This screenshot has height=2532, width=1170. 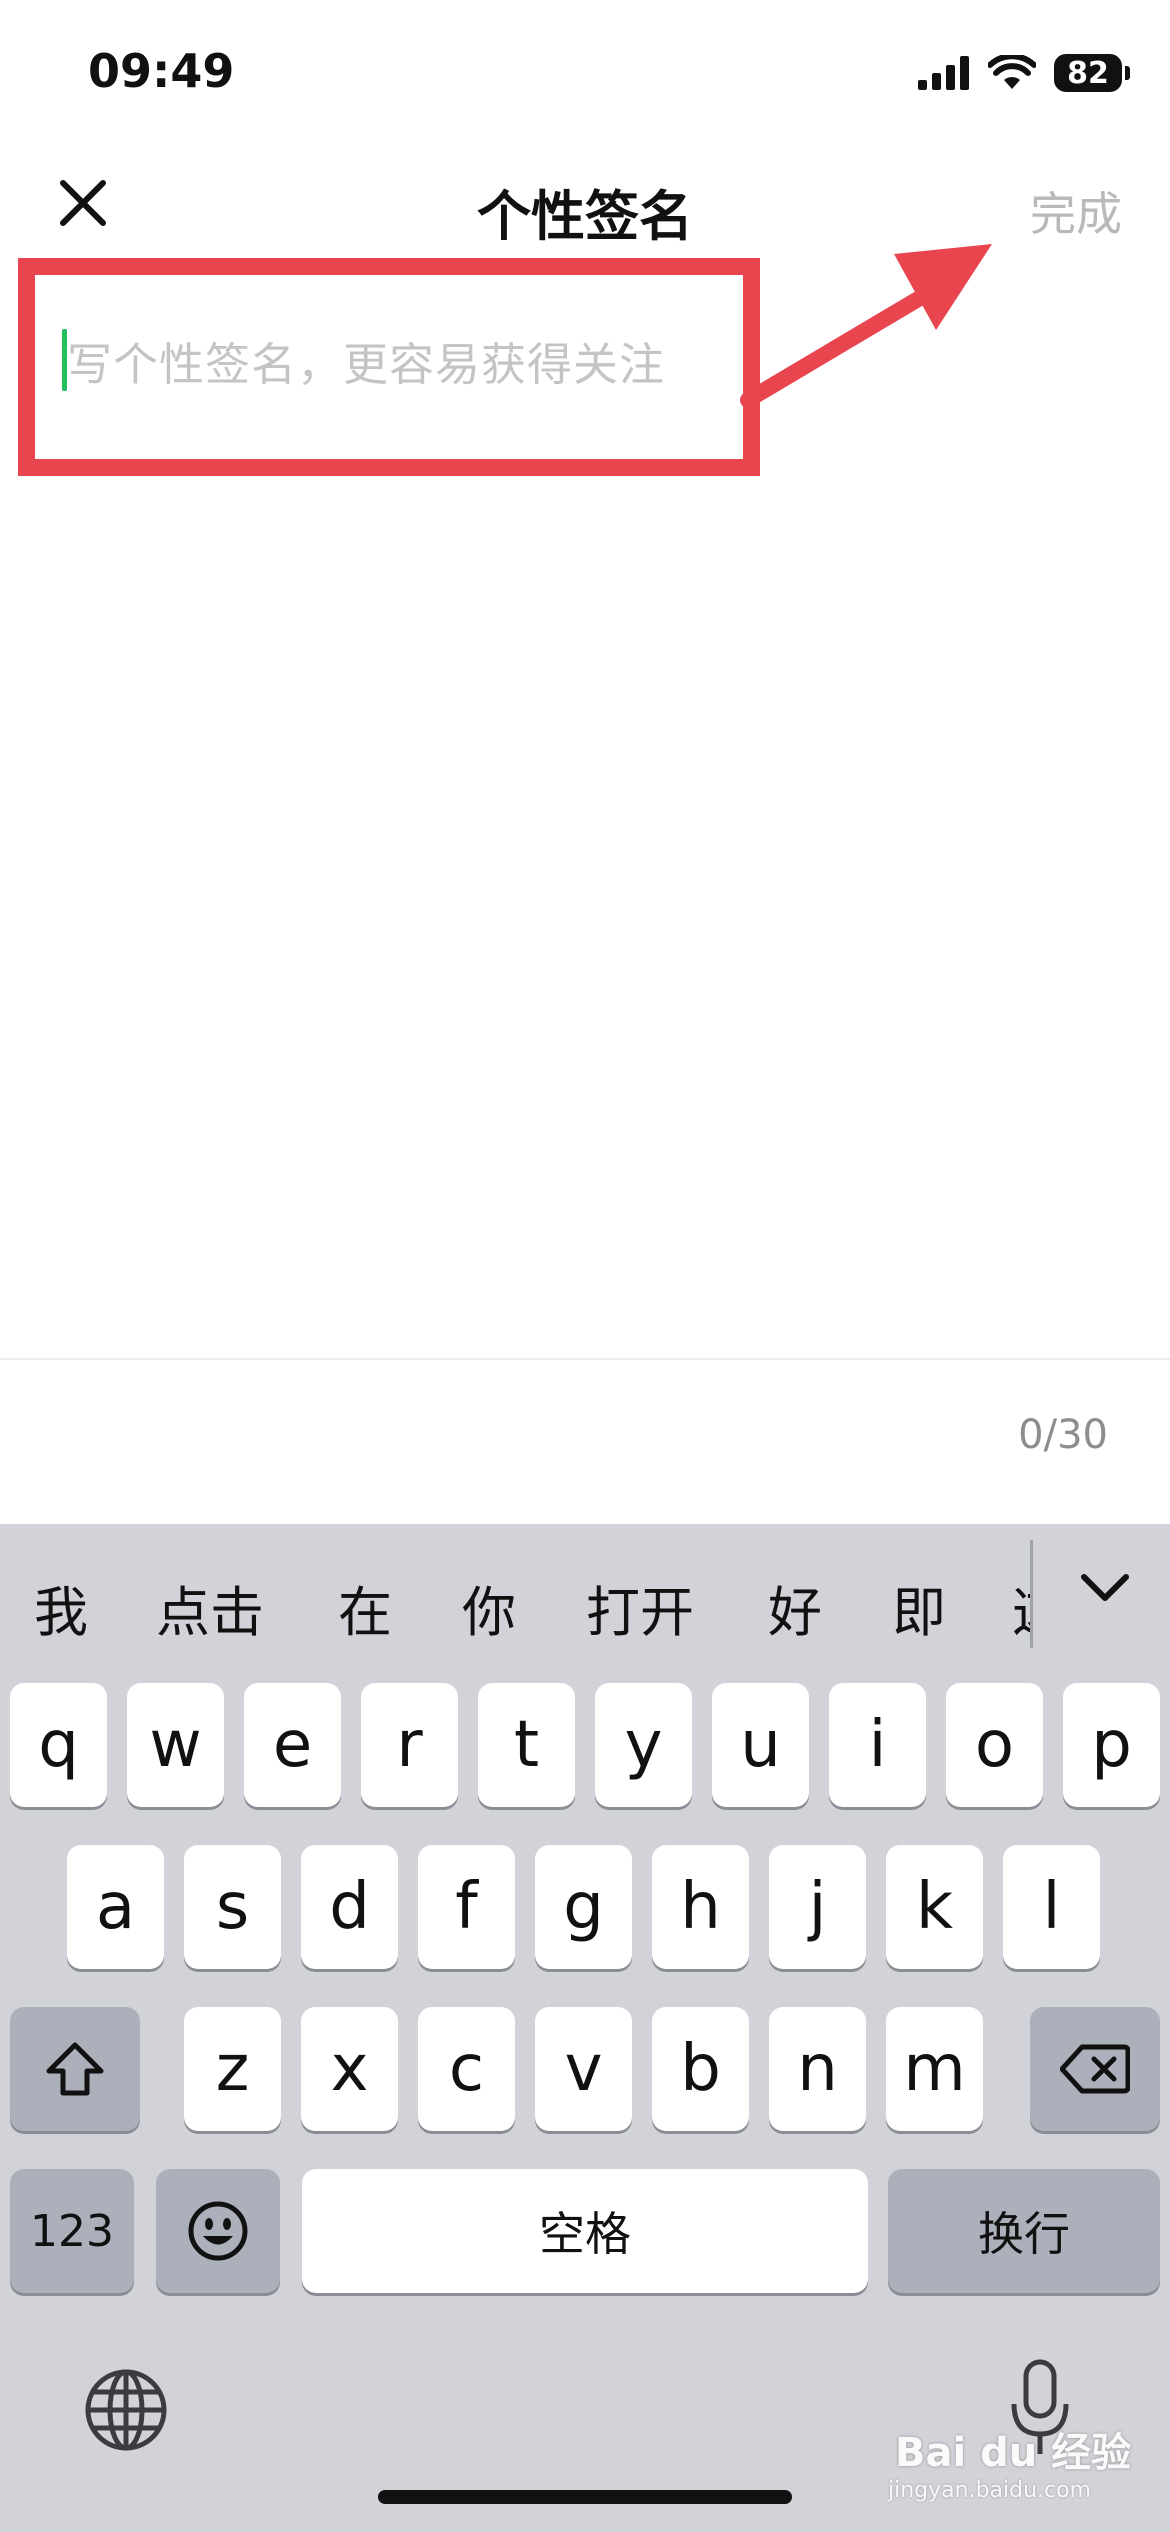 I want to click on switch-keyboard-button, so click(x=126, y=2410).